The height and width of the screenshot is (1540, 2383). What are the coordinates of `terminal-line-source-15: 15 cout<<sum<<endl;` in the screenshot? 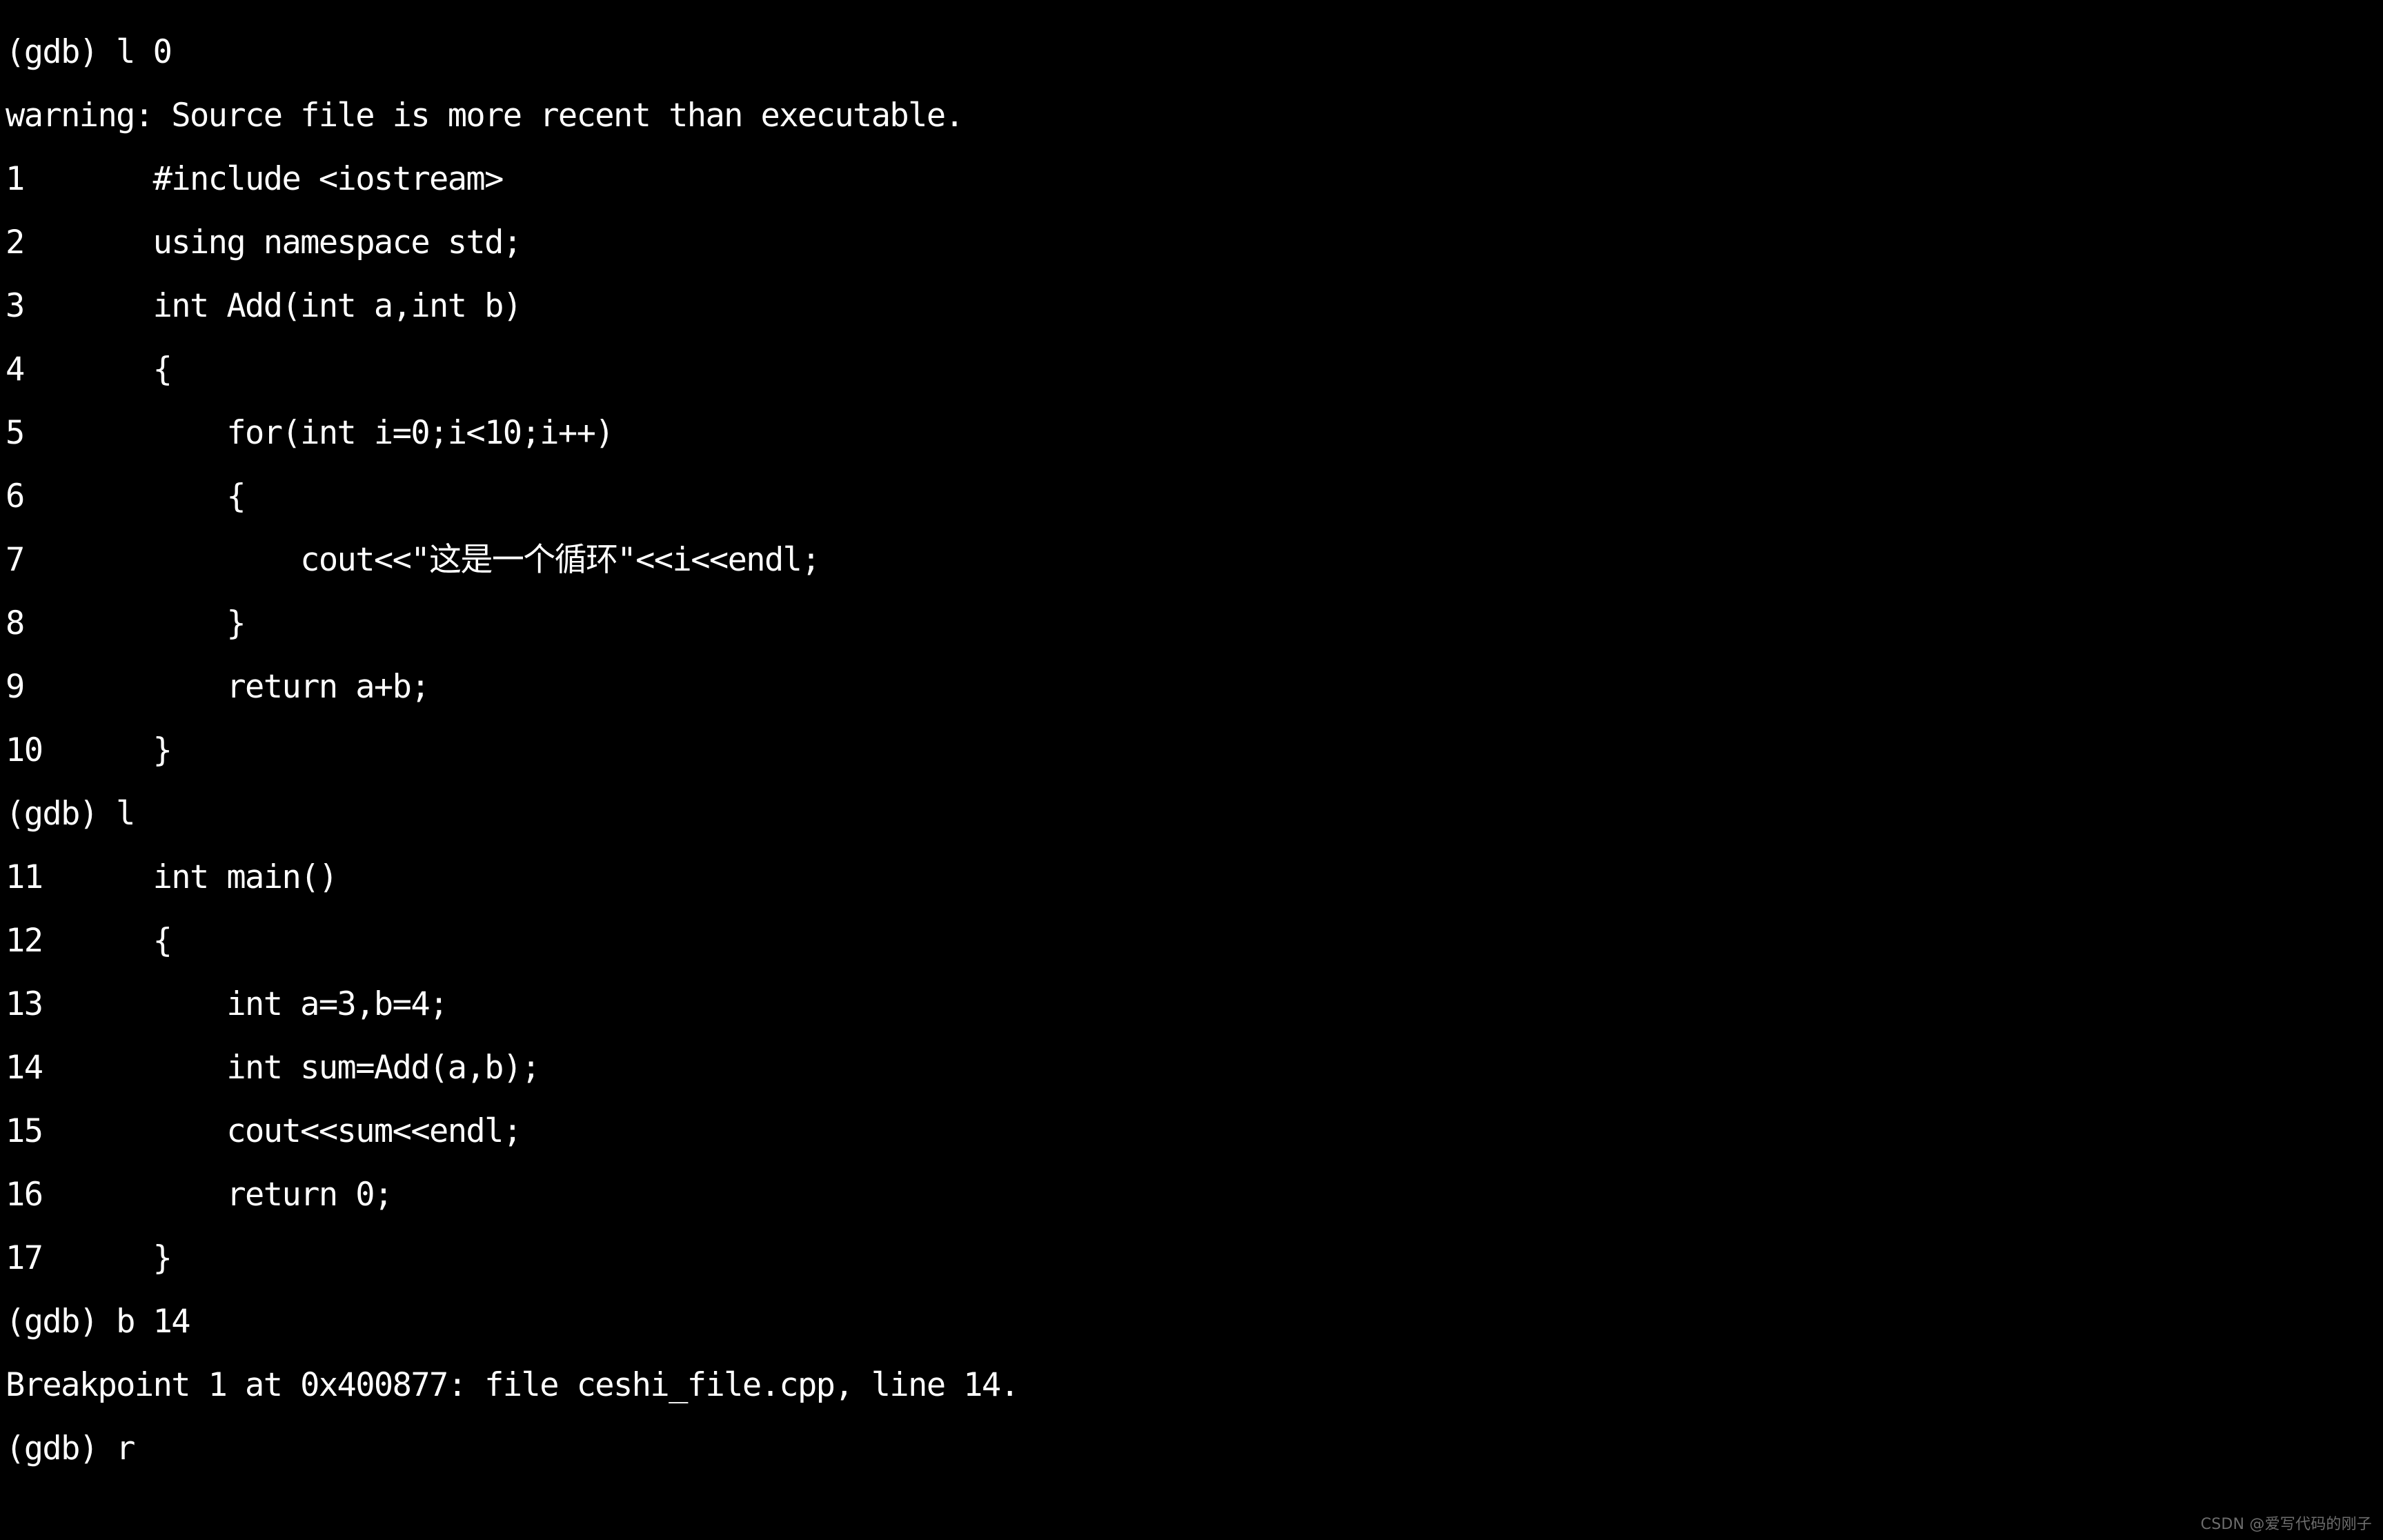 It's located at (264, 1131).